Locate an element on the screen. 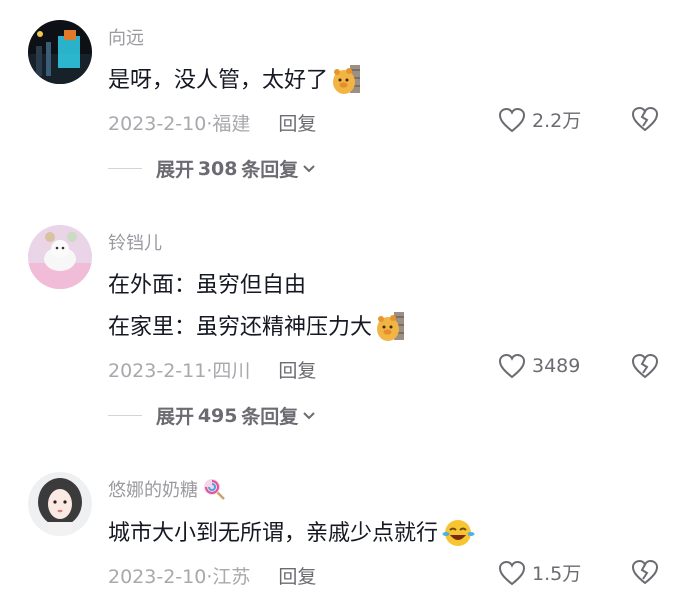 The image size is (690, 598). comment-location: 福建 is located at coordinates (231, 124).